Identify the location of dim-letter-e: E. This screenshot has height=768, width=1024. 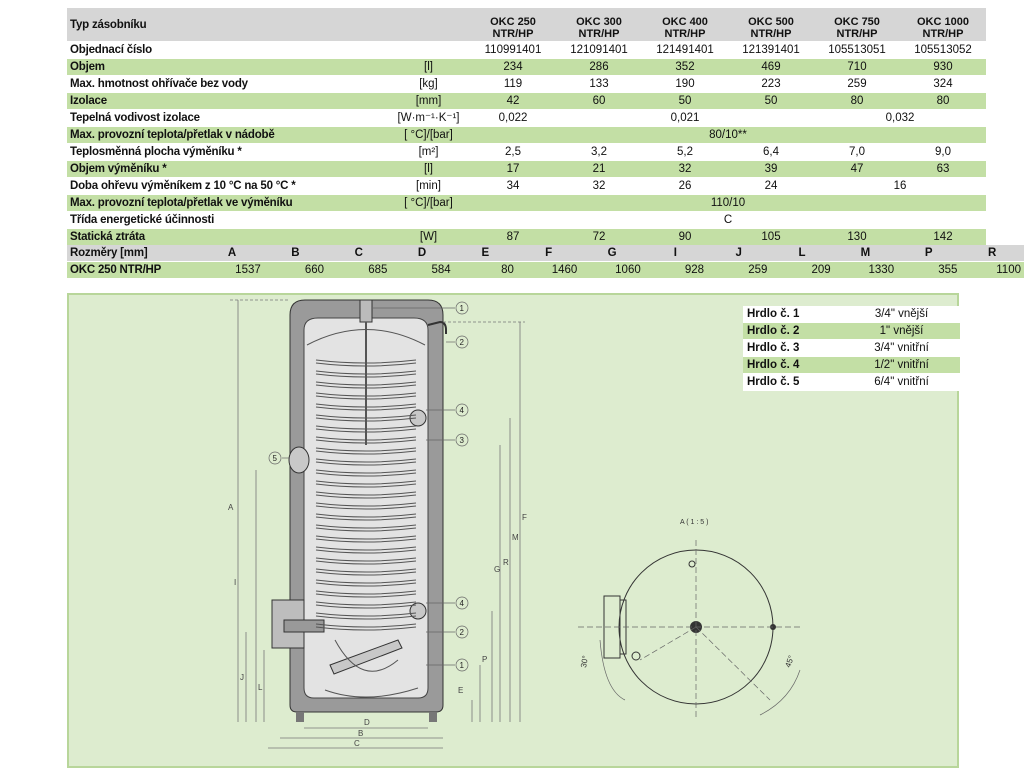
(460, 690).